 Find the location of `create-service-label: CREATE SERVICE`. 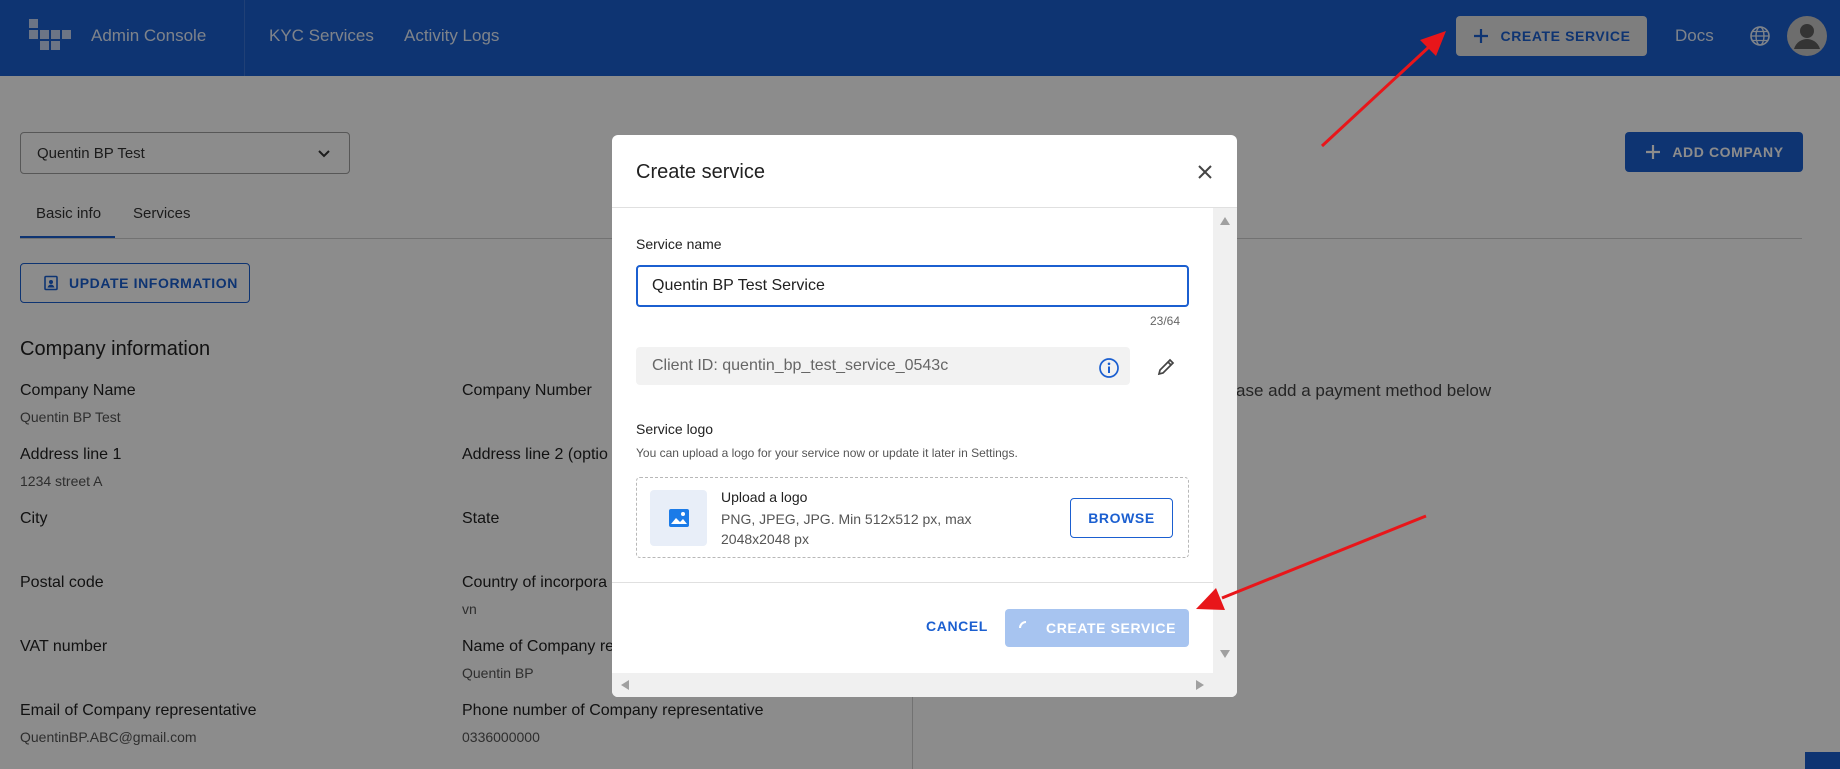

create-service-label: CREATE SERVICE is located at coordinates (1111, 628).